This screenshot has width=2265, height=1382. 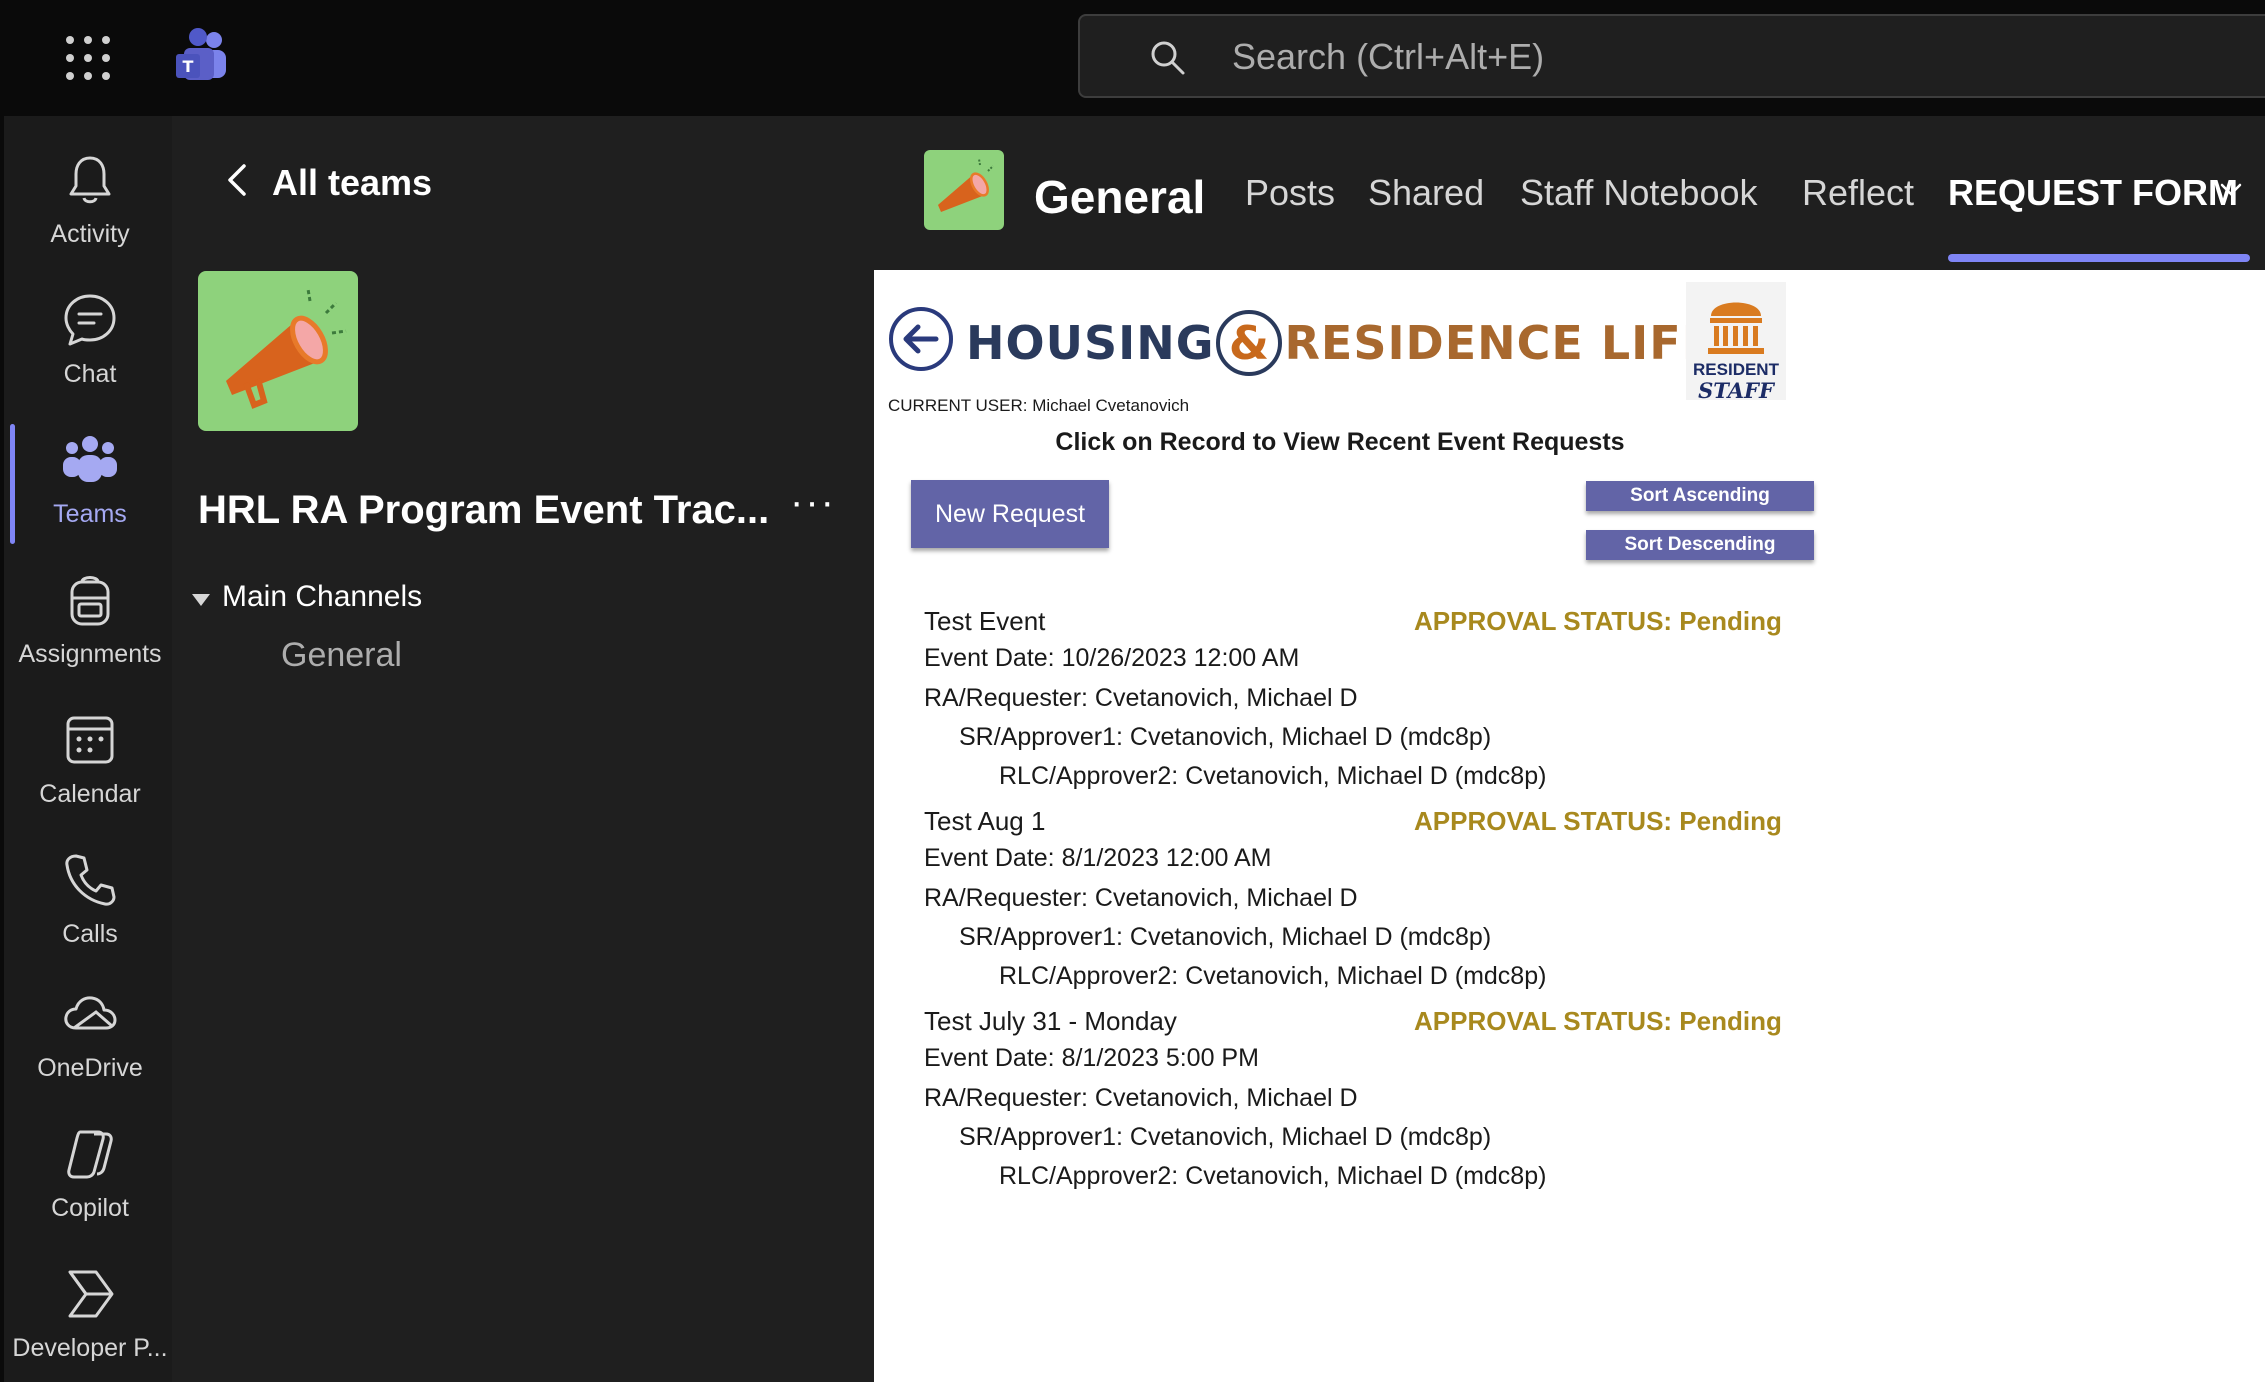 I want to click on event-name: Test Event, so click(x=985, y=621).